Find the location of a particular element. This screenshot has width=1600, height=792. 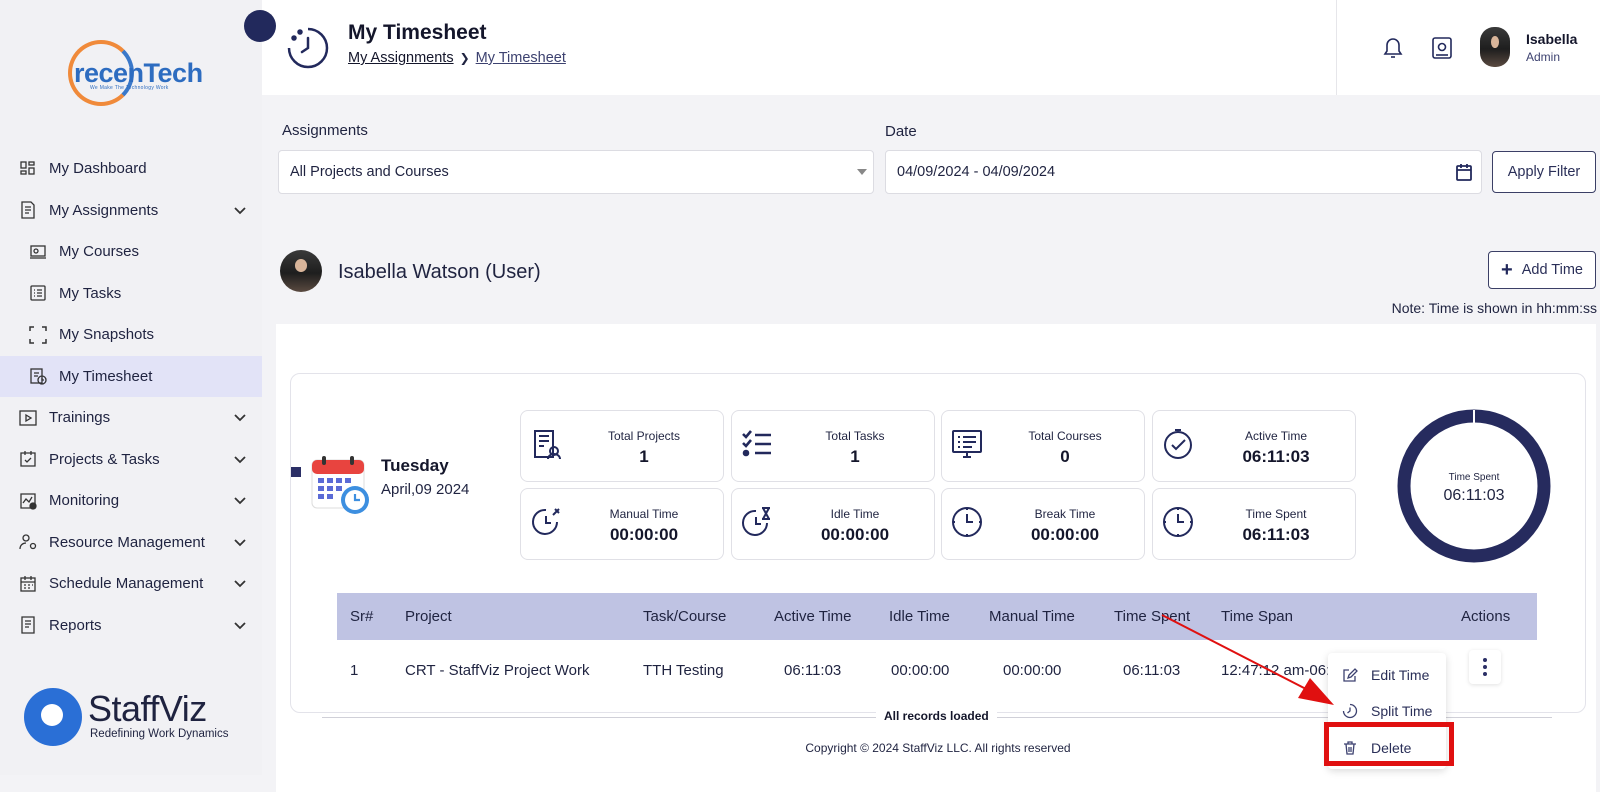

time-spent-donut is located at coordinates (1474, 486).